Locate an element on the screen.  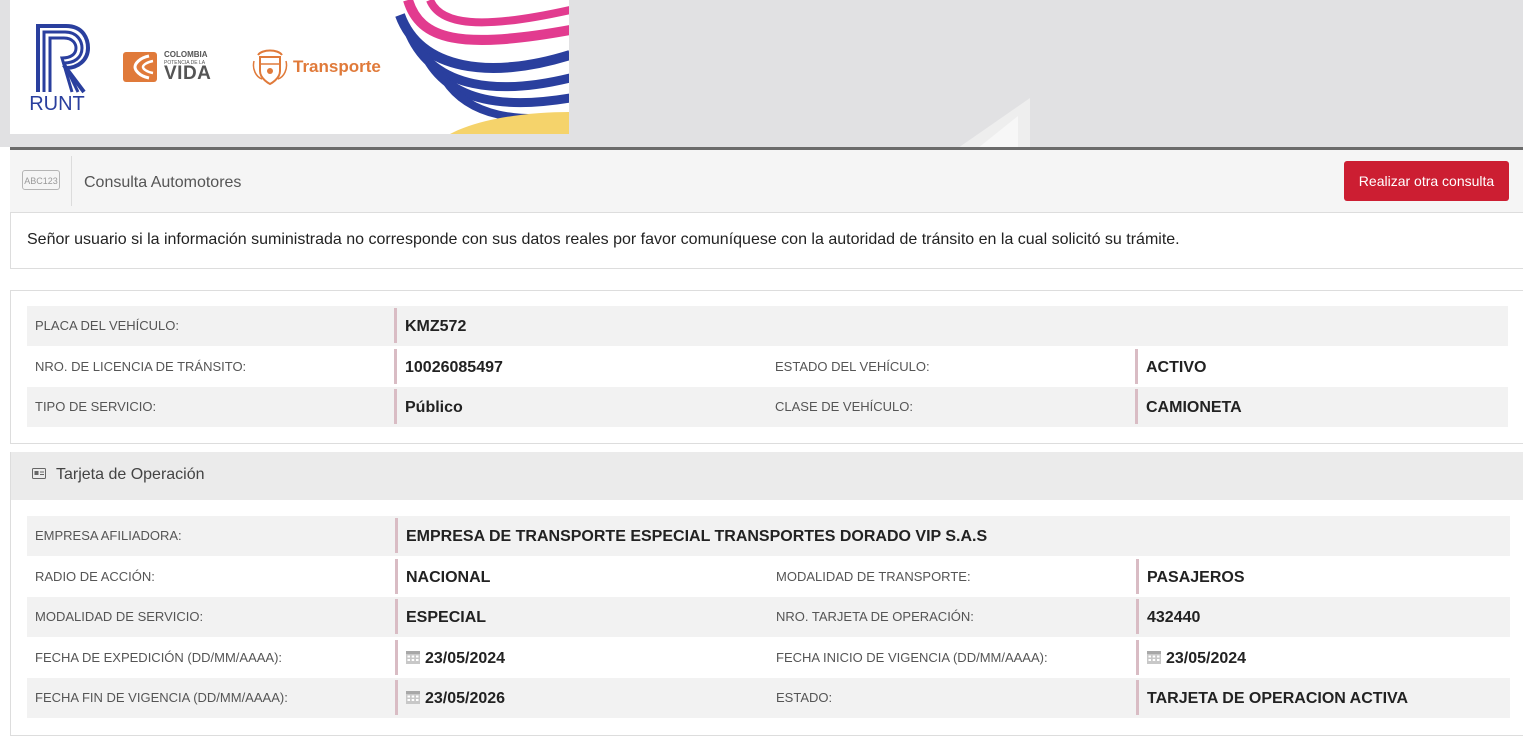
fecha-fin-label: FECHA FIN DE VIGENCIA (DD/MM/AAAA): is located at coordinates (161, 697).